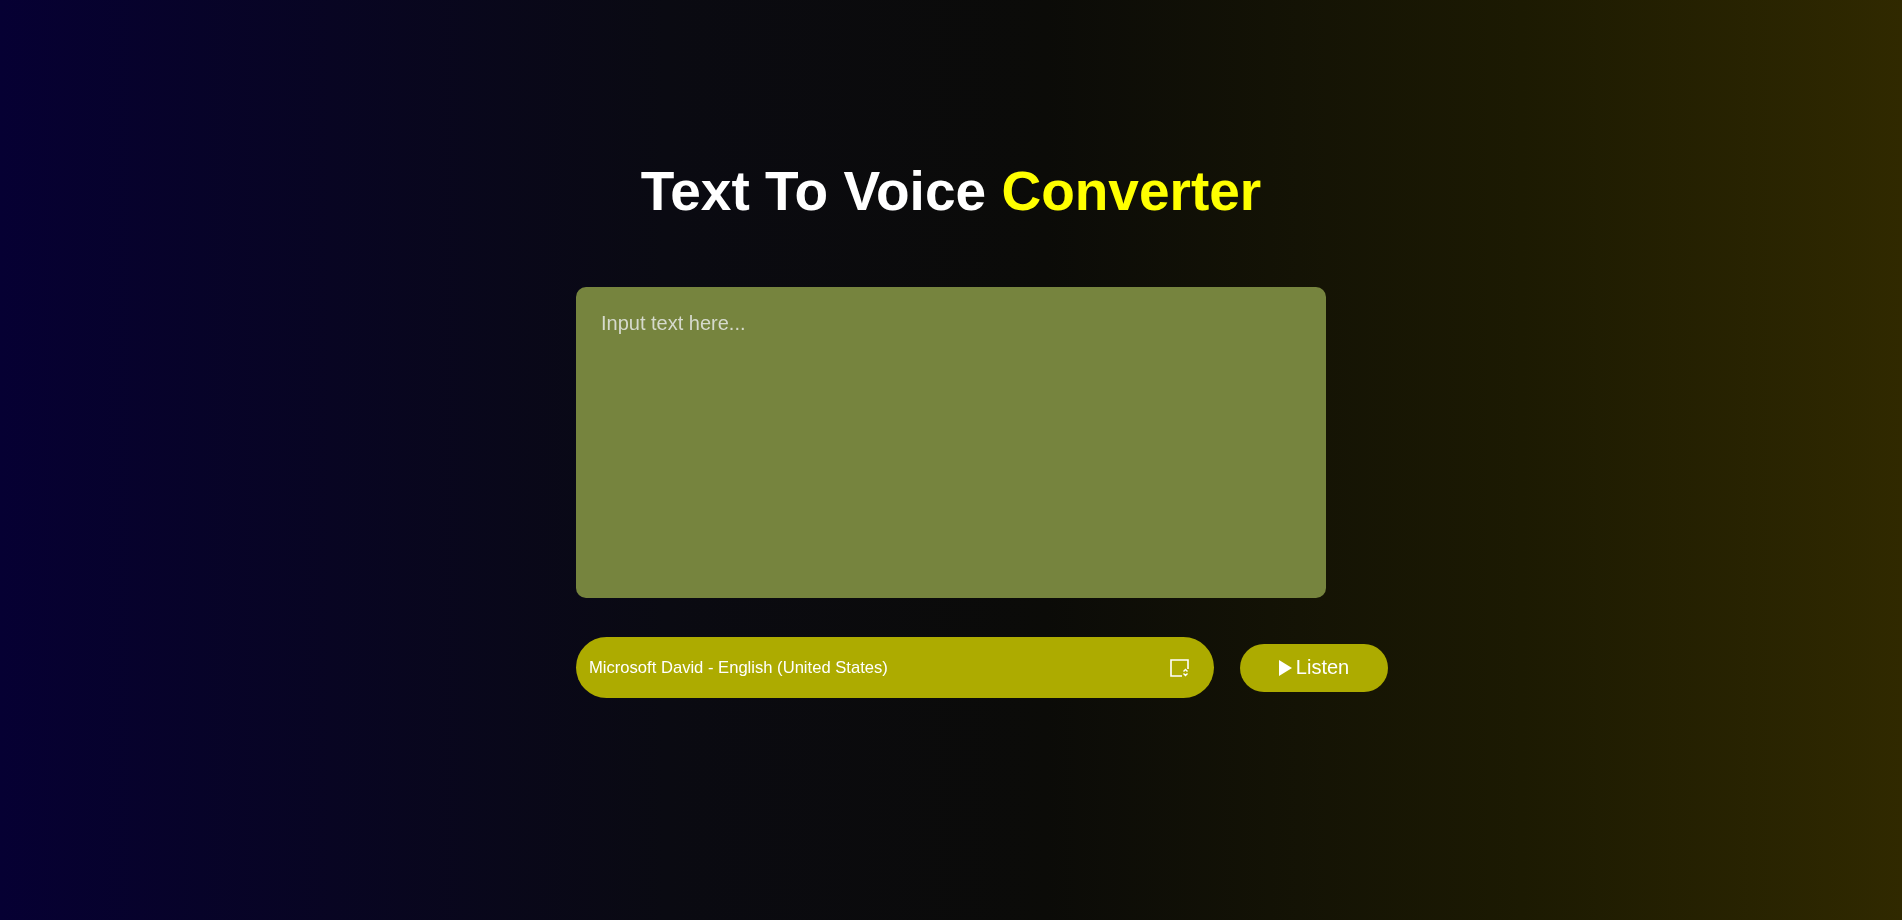 The height and width of the screenshot is (920, 1902). I want to click on listen-button: Listen, so click(1314, 667).